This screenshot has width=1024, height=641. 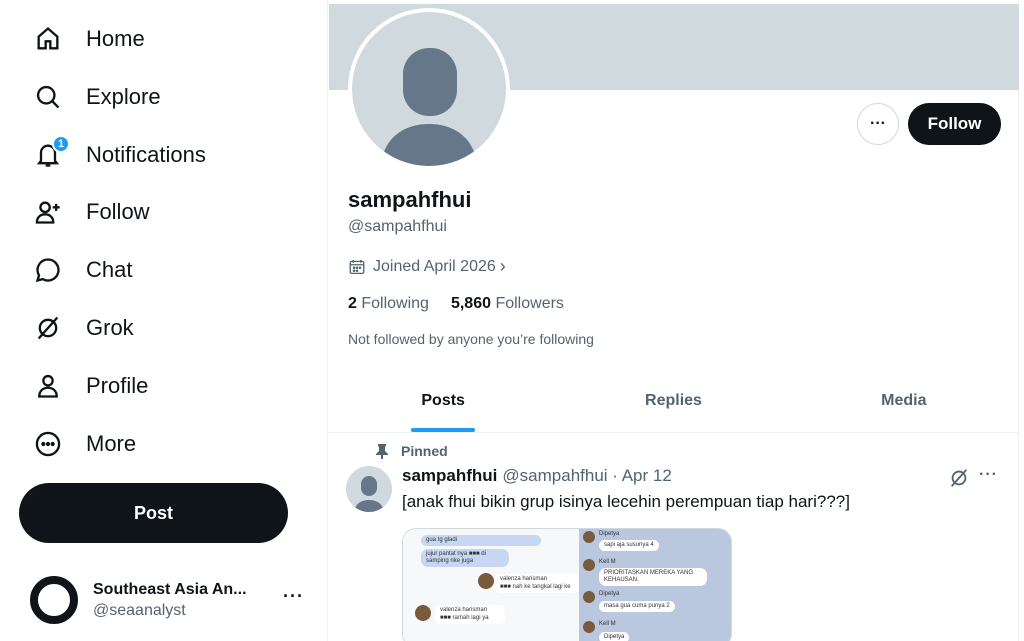 I want to click on home-icon, so click(x=48, y=39).